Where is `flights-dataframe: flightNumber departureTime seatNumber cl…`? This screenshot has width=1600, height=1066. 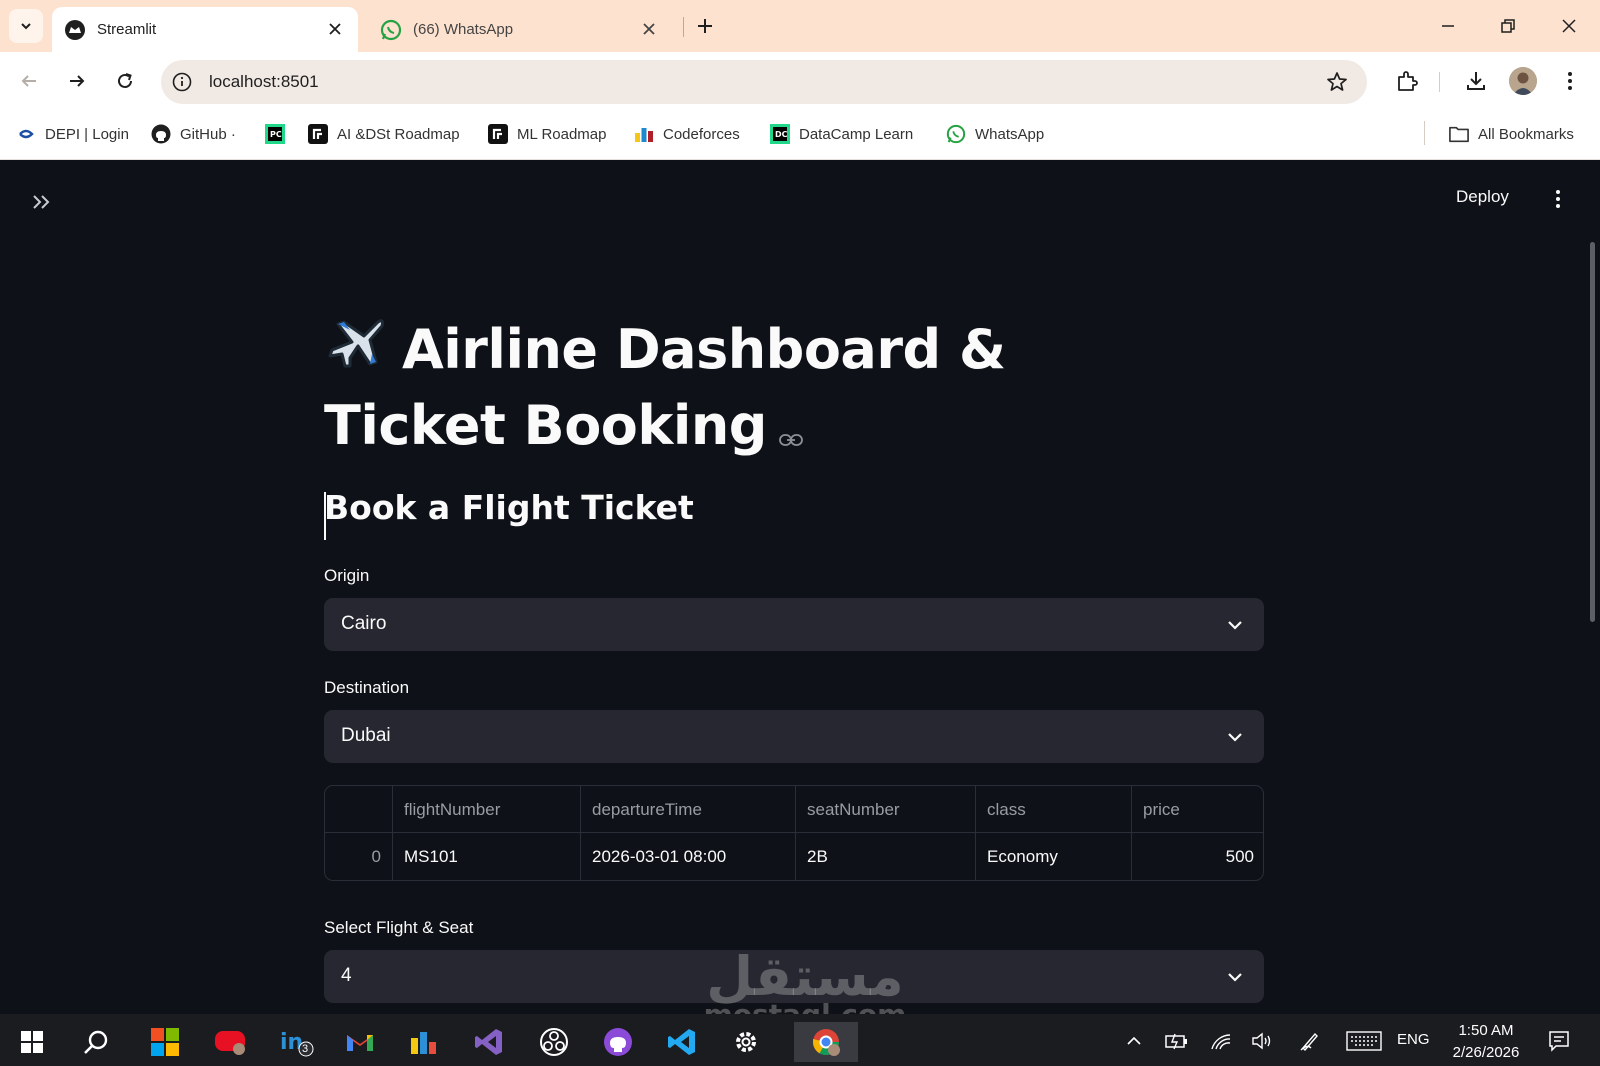
flights-dataframe: flightNumber departureTime seatNumber cl… is located at coordinates (794, 833).